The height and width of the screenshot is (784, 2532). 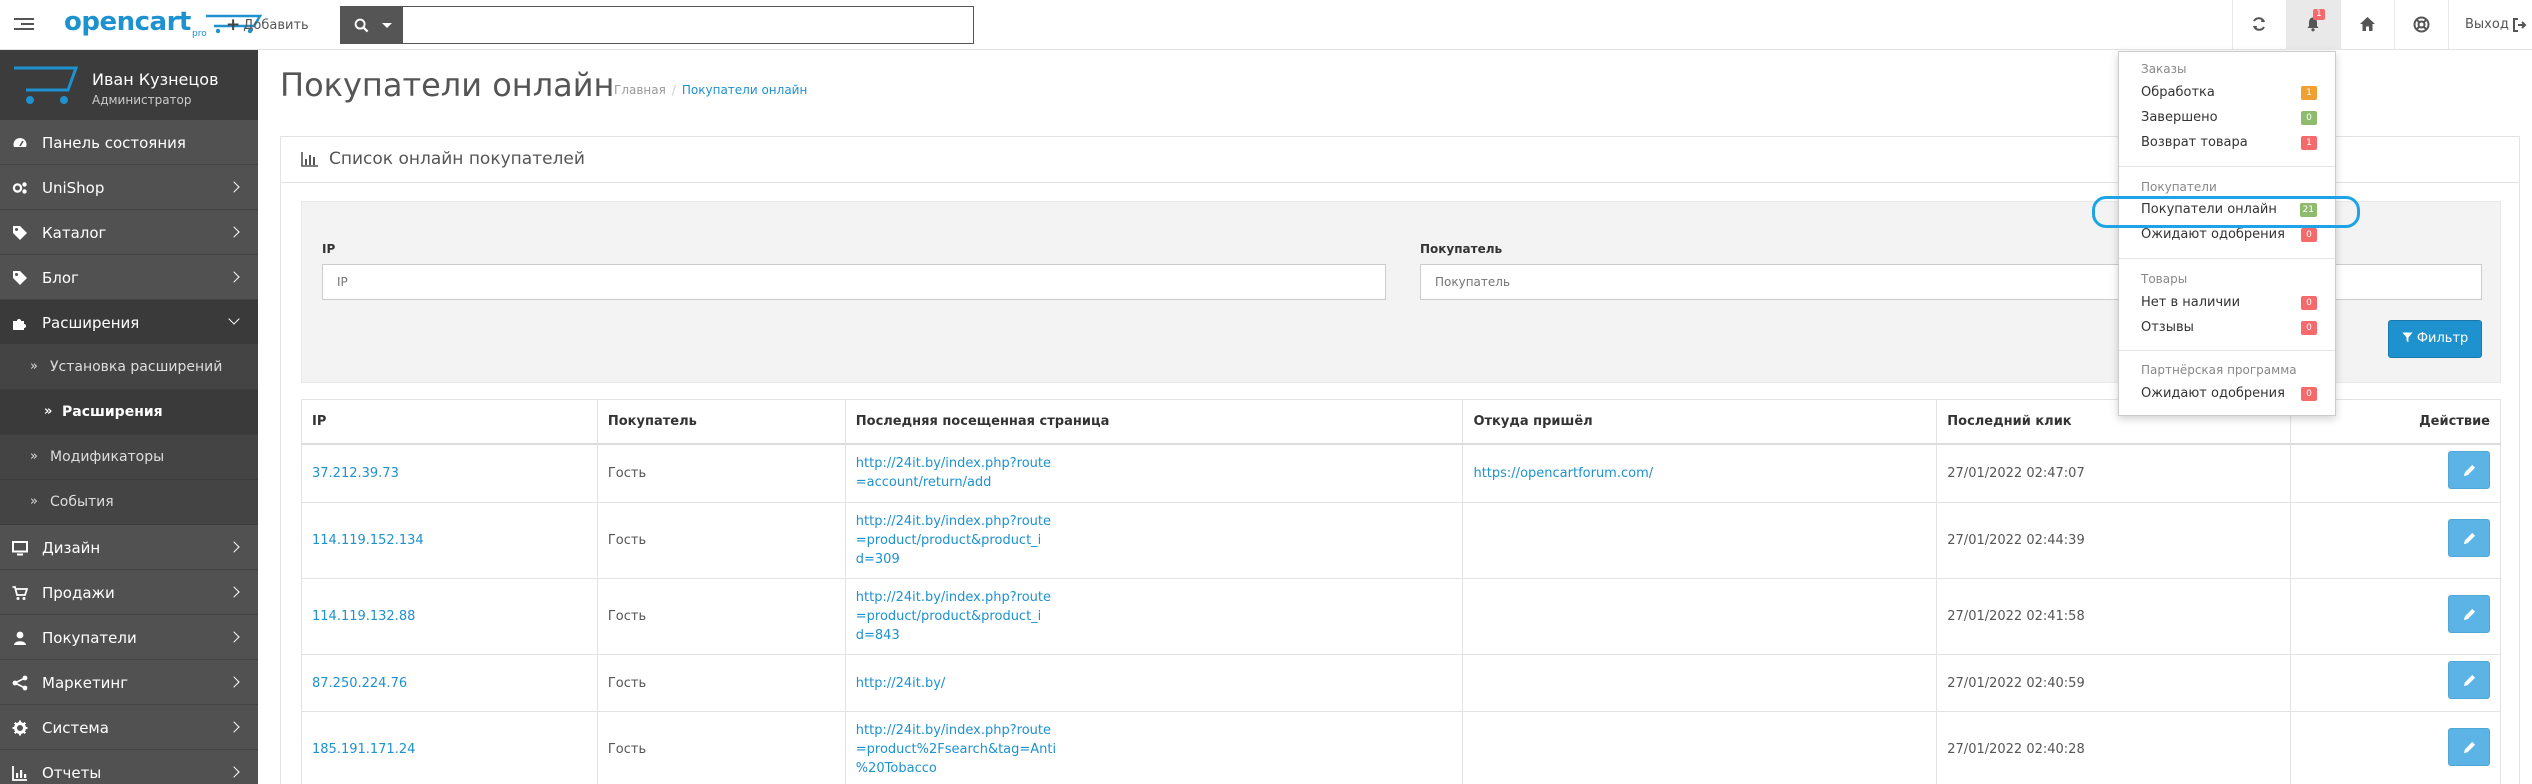 I want to click on notif-item-label: Завершено, so click(x=2179, y=117).